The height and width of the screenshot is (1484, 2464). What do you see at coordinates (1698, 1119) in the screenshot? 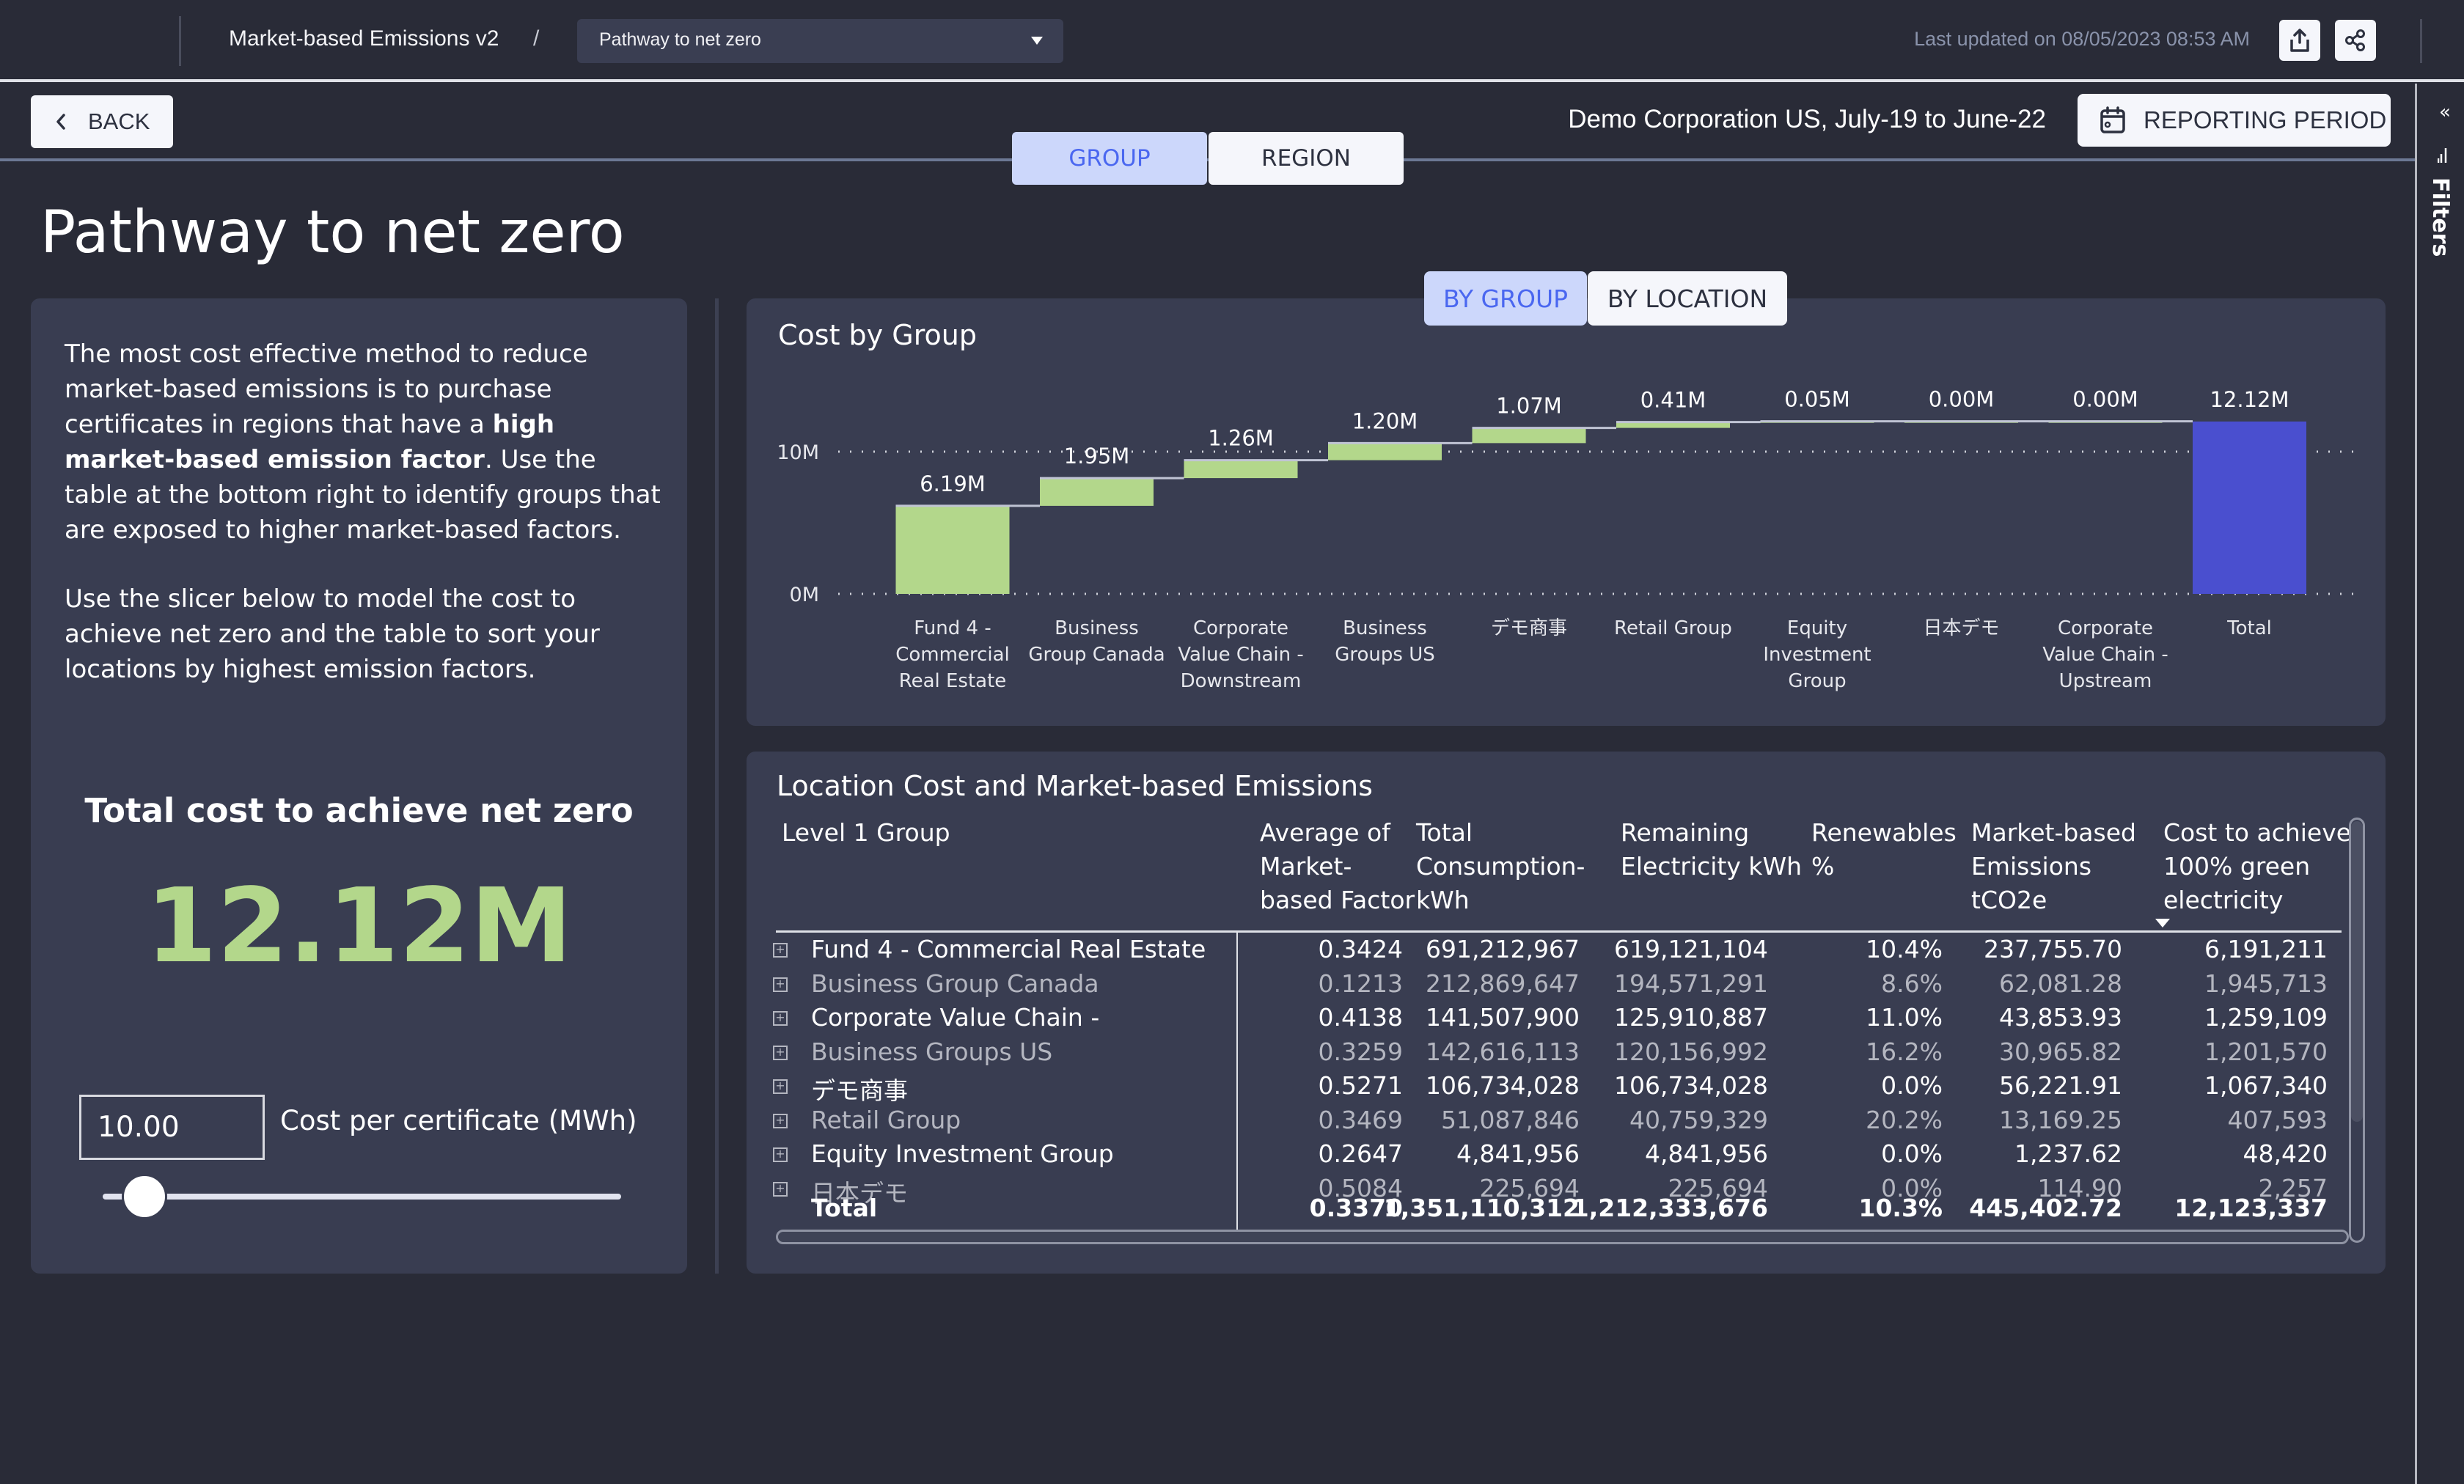
I see `cell-remaining: 40,759,329` at bounding box center [1698, 1119].